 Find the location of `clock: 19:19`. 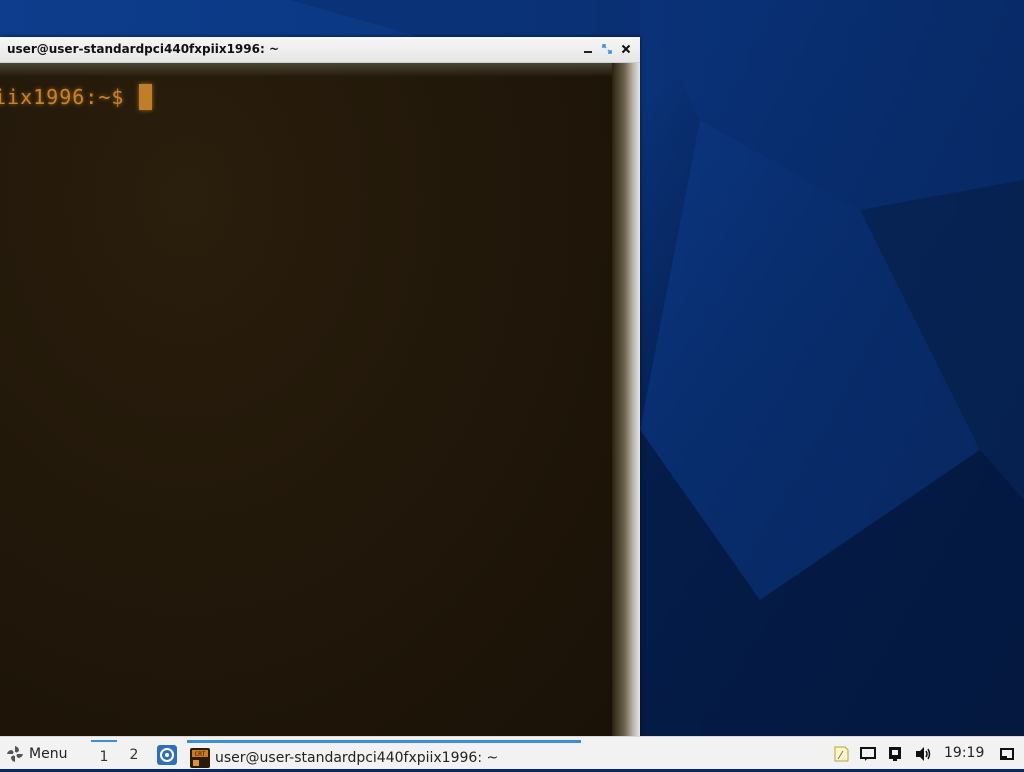

clock: 19:19 is located at coordinates (964, 753).